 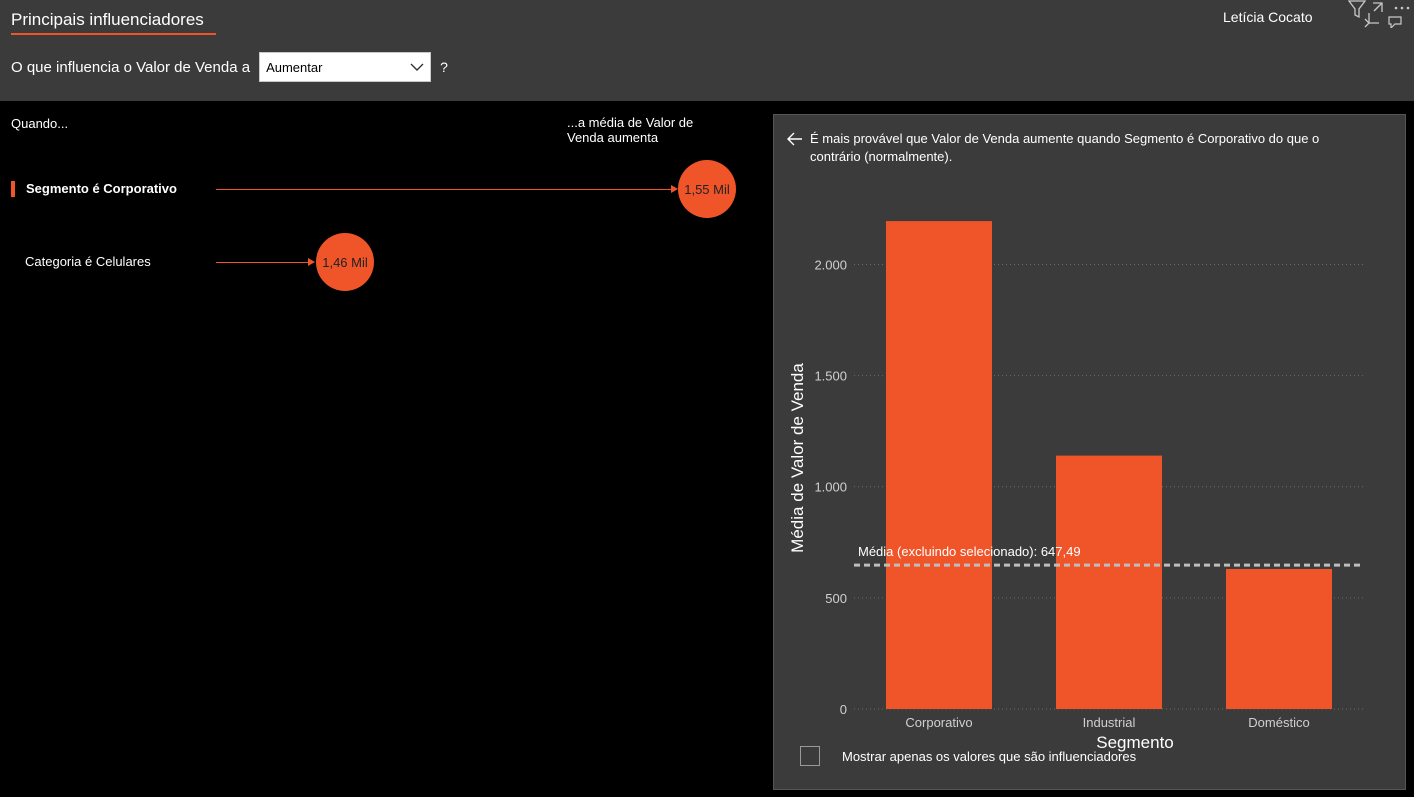 What do you see at coordinates (1374, 15) in the screenshot?
I see `expand-icon` at bounding box center [1374, 15].